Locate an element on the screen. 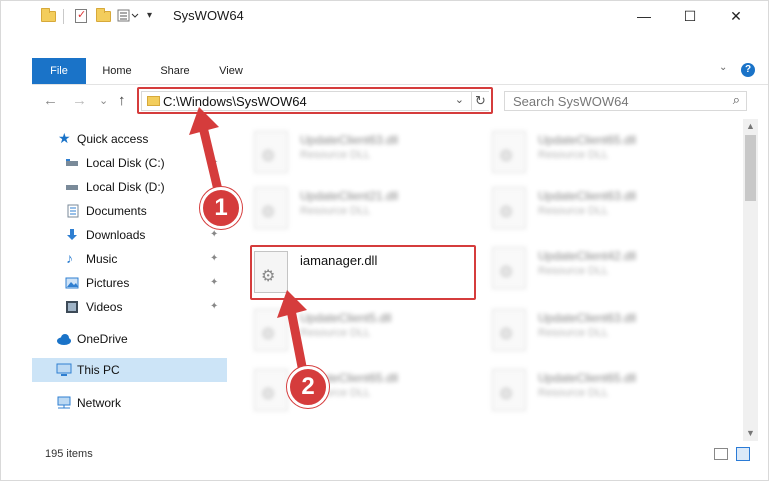 This screenshot has width=769, height=481. status-bar: 195 items is located at coordinates (400, 454).